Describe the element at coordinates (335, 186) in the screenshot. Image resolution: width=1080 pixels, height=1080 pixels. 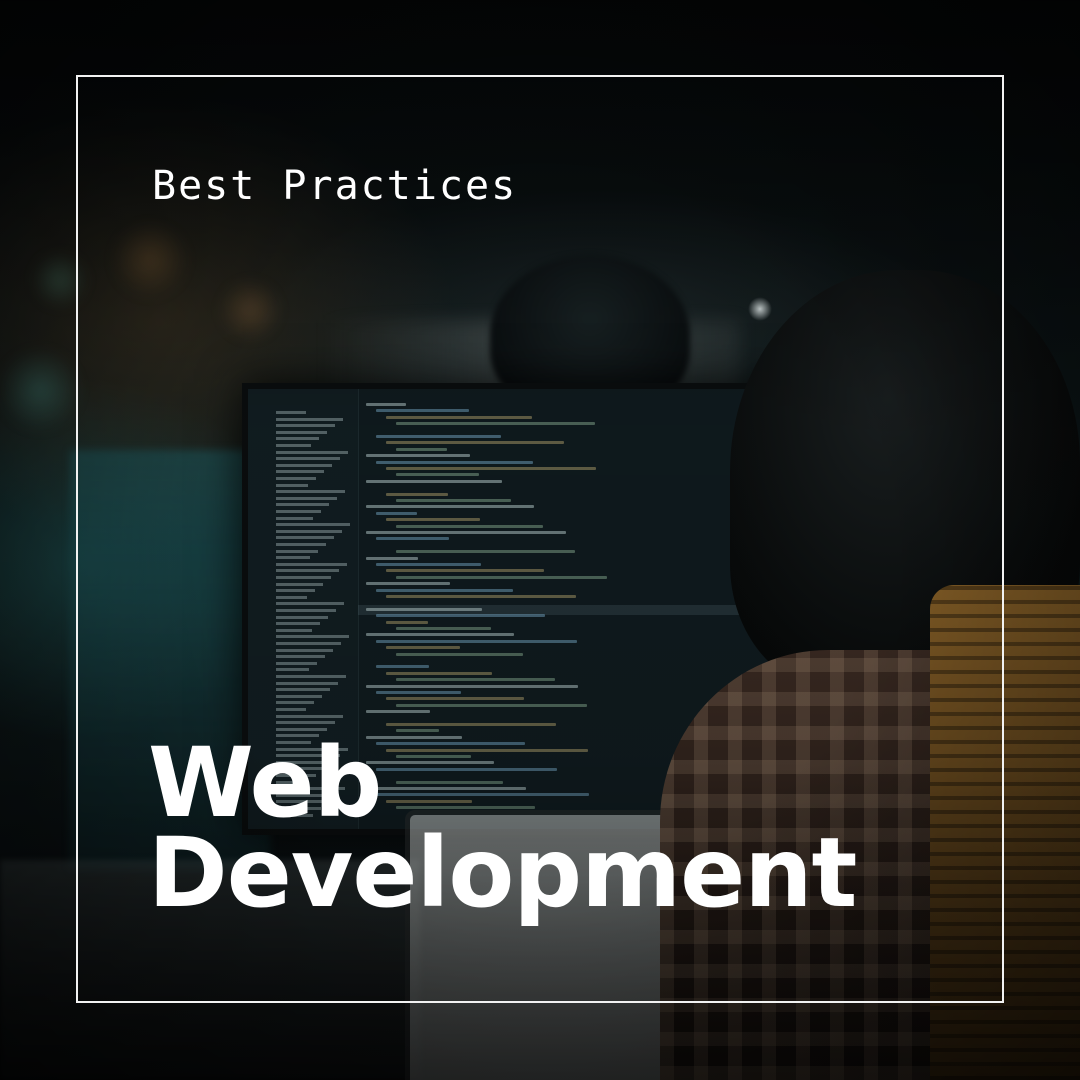
I see `kicker-text: Best Practices` at that location.